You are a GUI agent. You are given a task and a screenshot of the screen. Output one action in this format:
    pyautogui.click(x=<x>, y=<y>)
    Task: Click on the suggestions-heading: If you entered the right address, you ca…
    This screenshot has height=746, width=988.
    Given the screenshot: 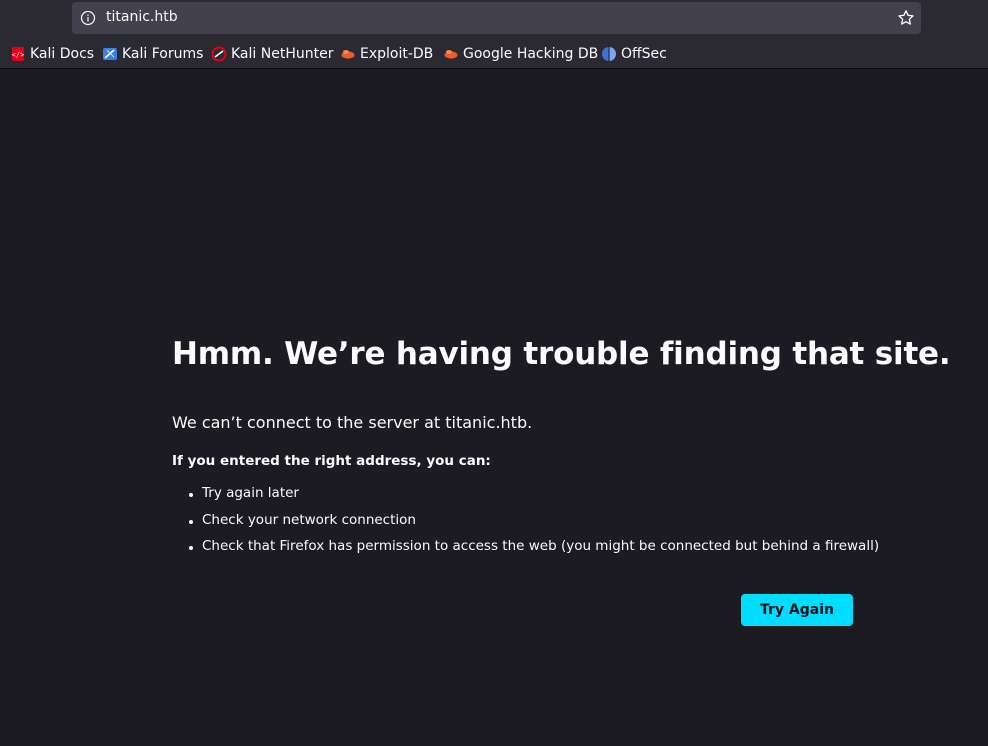 What is the action you would take?
    pyautogui.click(x=331, y=461)
    